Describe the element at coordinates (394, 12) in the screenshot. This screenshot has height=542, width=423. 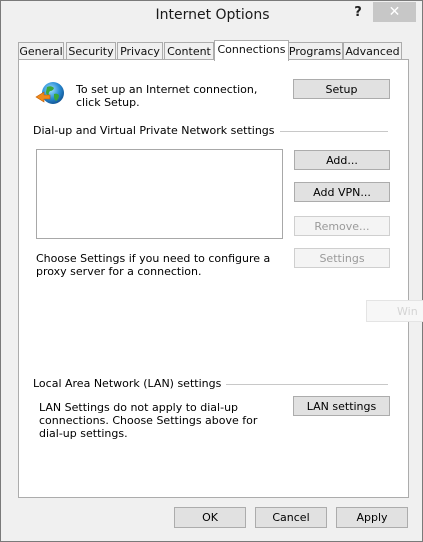
I see `close-button: ✕` at that location.